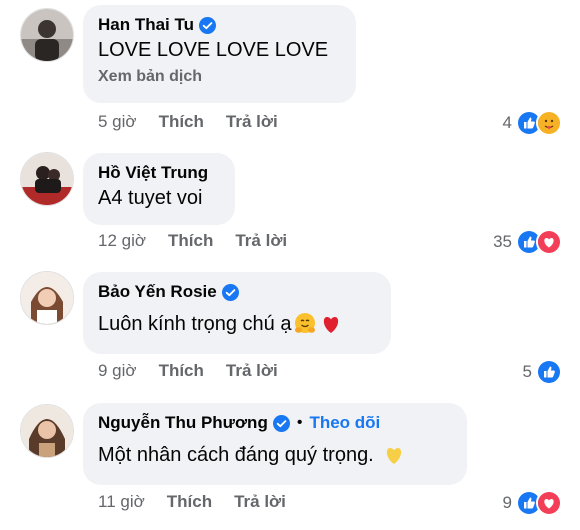  Describe the element at coordinates (213, 50) in the screenshot. I see `comment-text: LOVE LOVE LOVE LOVE` at that location.